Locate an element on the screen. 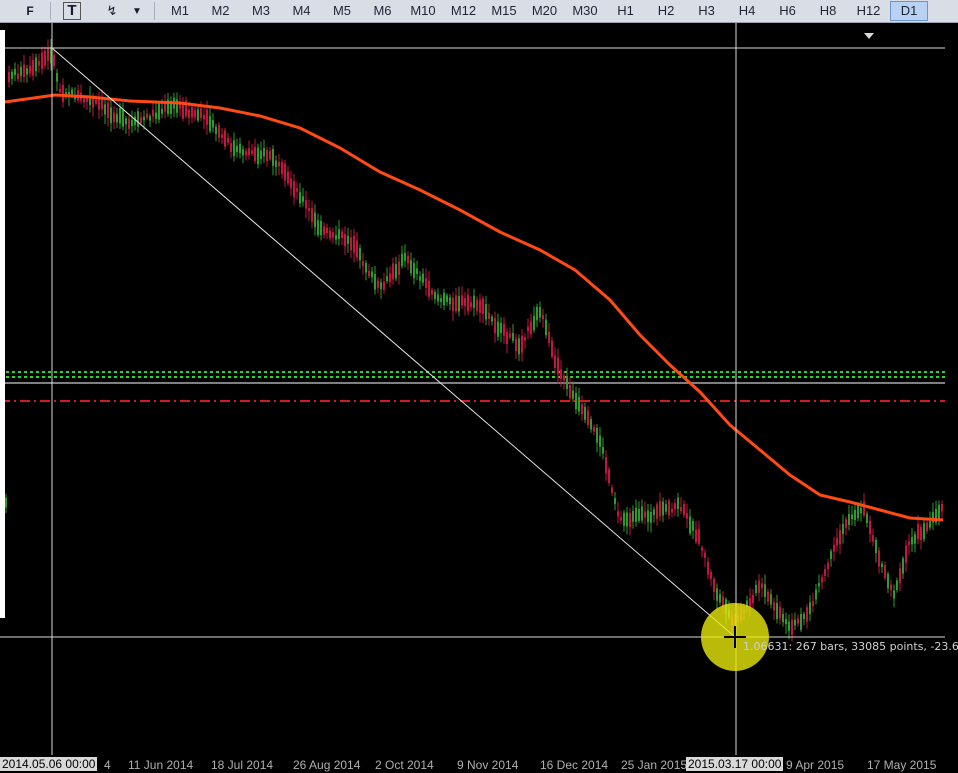 The width and height of the screenshot is (958, 773). date-label: 4 is located at coordinates (107, 765).